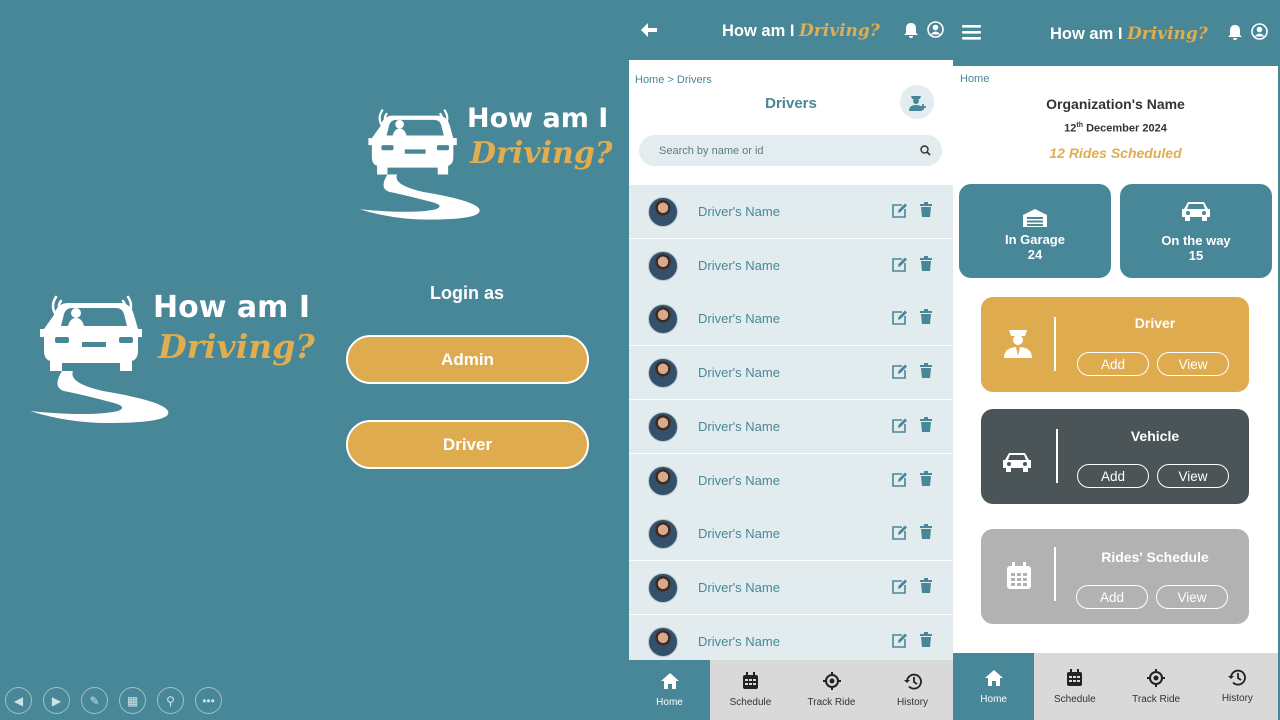 The height and width of the screenshot is (720, 1280). Describe the element at coordinates (971, 32) in the screenshot. I see `menu-icon` at that location.